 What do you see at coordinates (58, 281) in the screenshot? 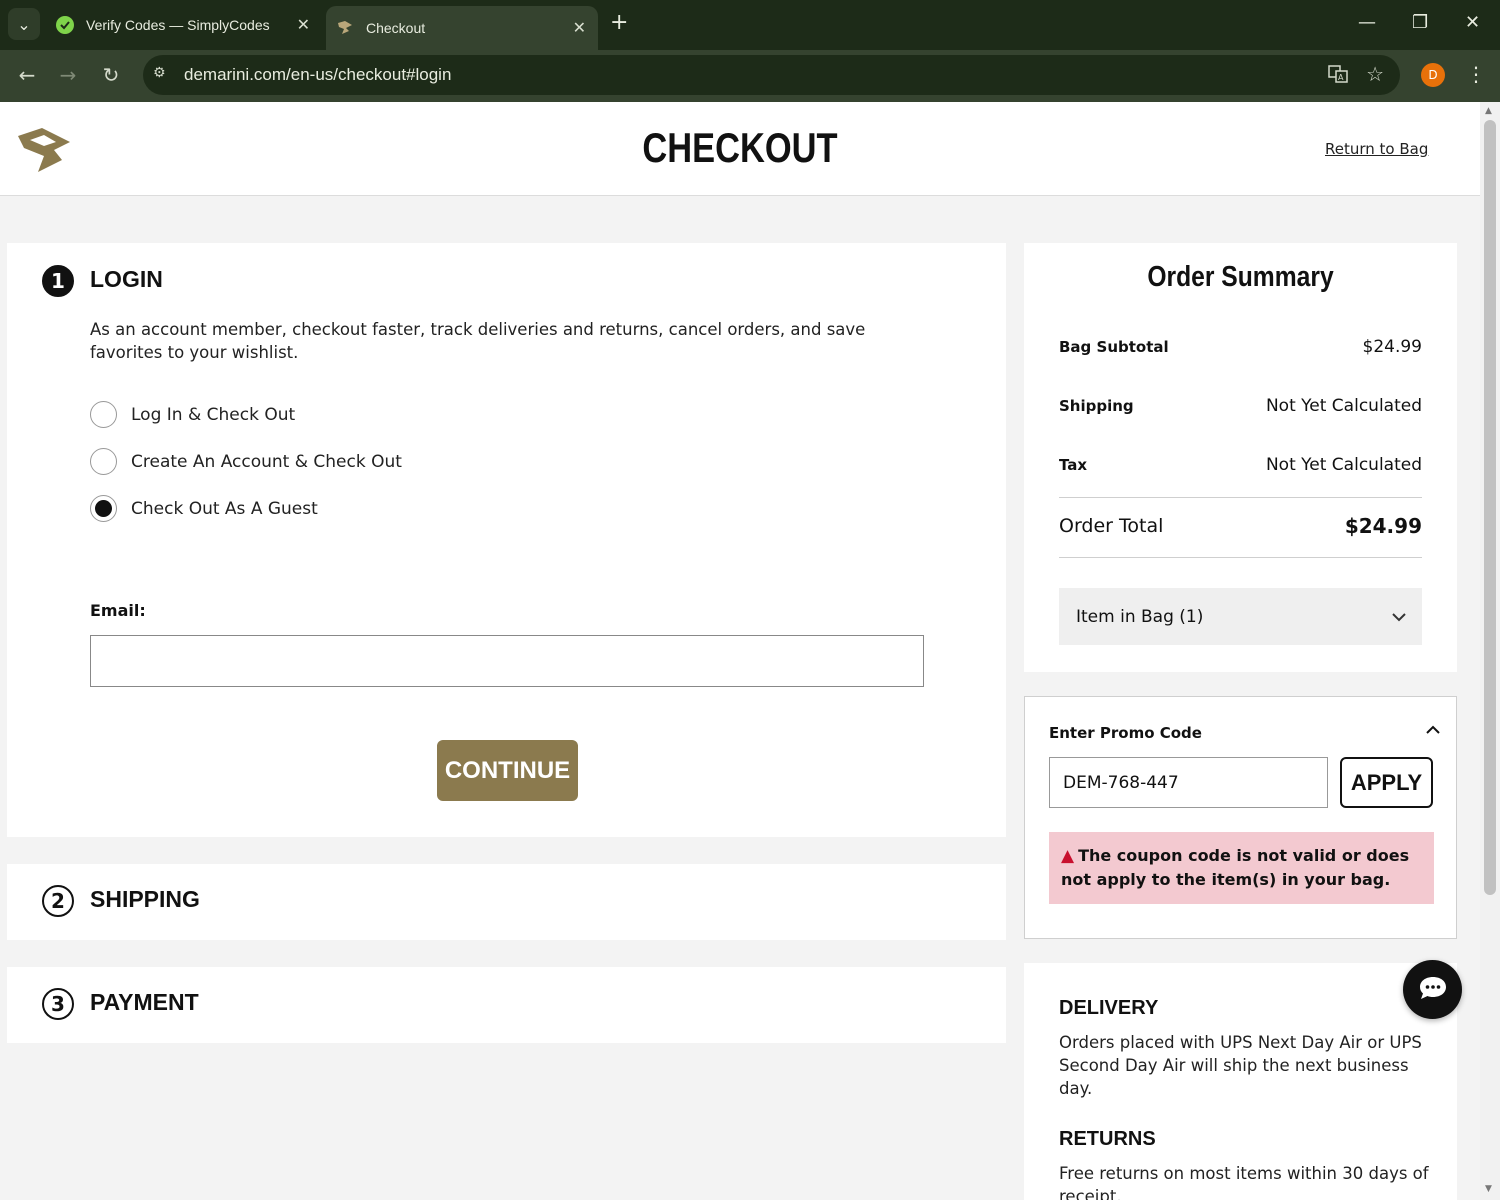
I see `step-number-badge: 1` at bounding box center [58, 281].